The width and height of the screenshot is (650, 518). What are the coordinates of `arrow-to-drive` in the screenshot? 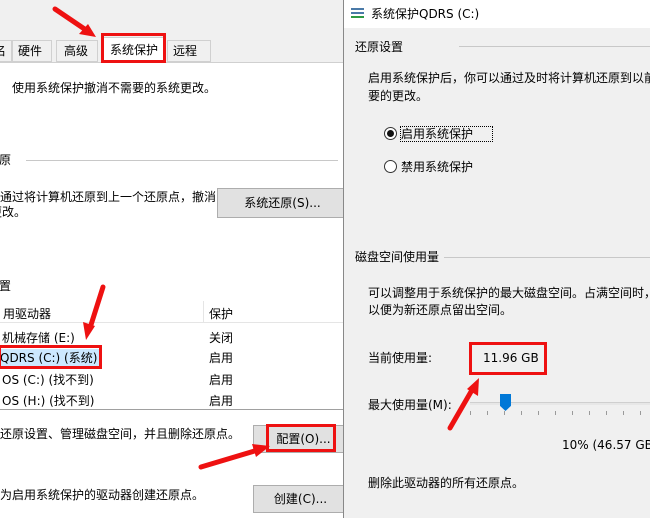 It's located at (96, 307).